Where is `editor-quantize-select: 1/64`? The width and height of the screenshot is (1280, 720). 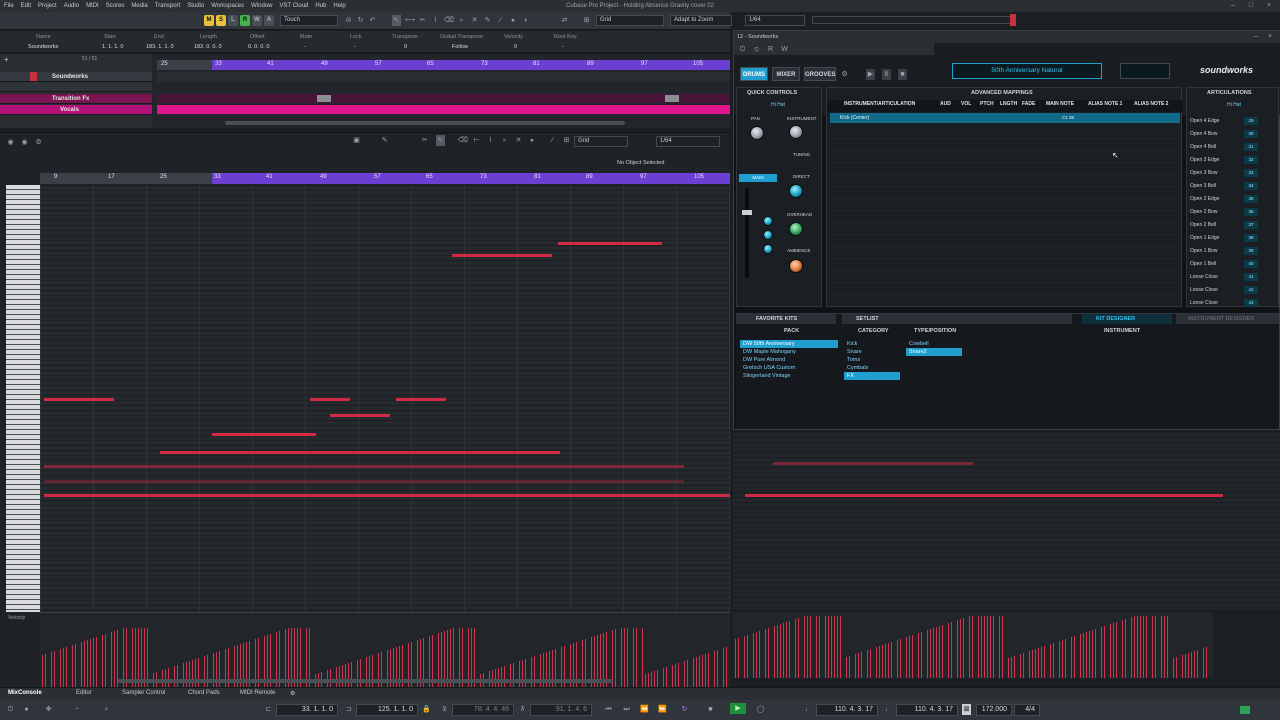 editor-quantize-select: 1/64 is located at coordinates (688, 141).